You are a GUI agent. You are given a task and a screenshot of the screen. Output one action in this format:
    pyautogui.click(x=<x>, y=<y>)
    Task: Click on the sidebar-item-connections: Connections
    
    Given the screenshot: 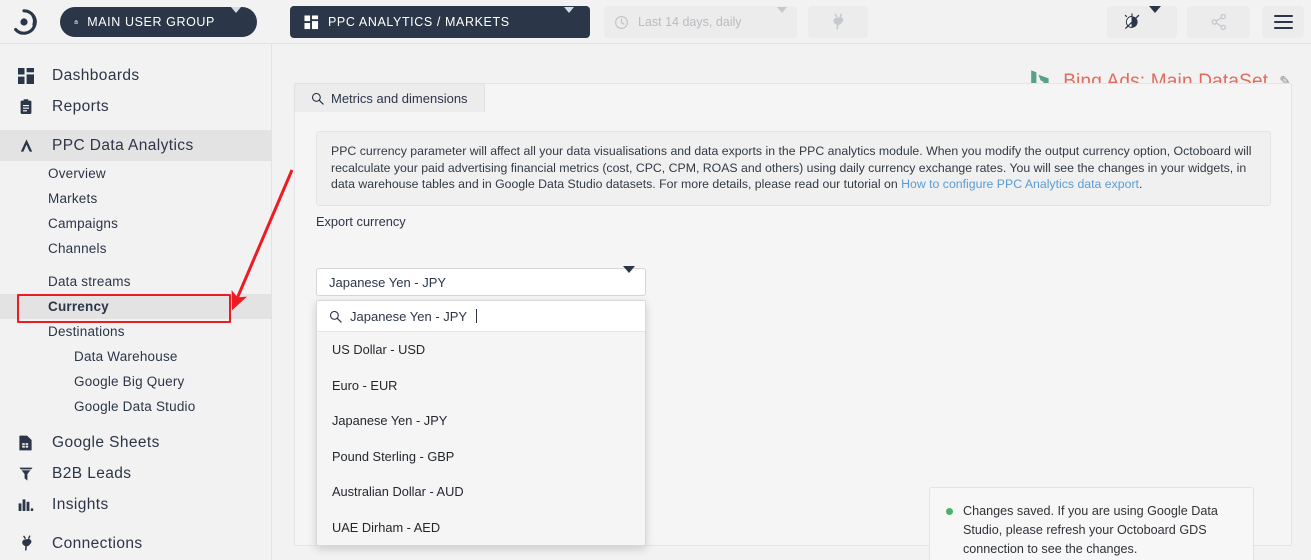 What is the action you would take?
    pyautogui.click(x=135, y=543)
    